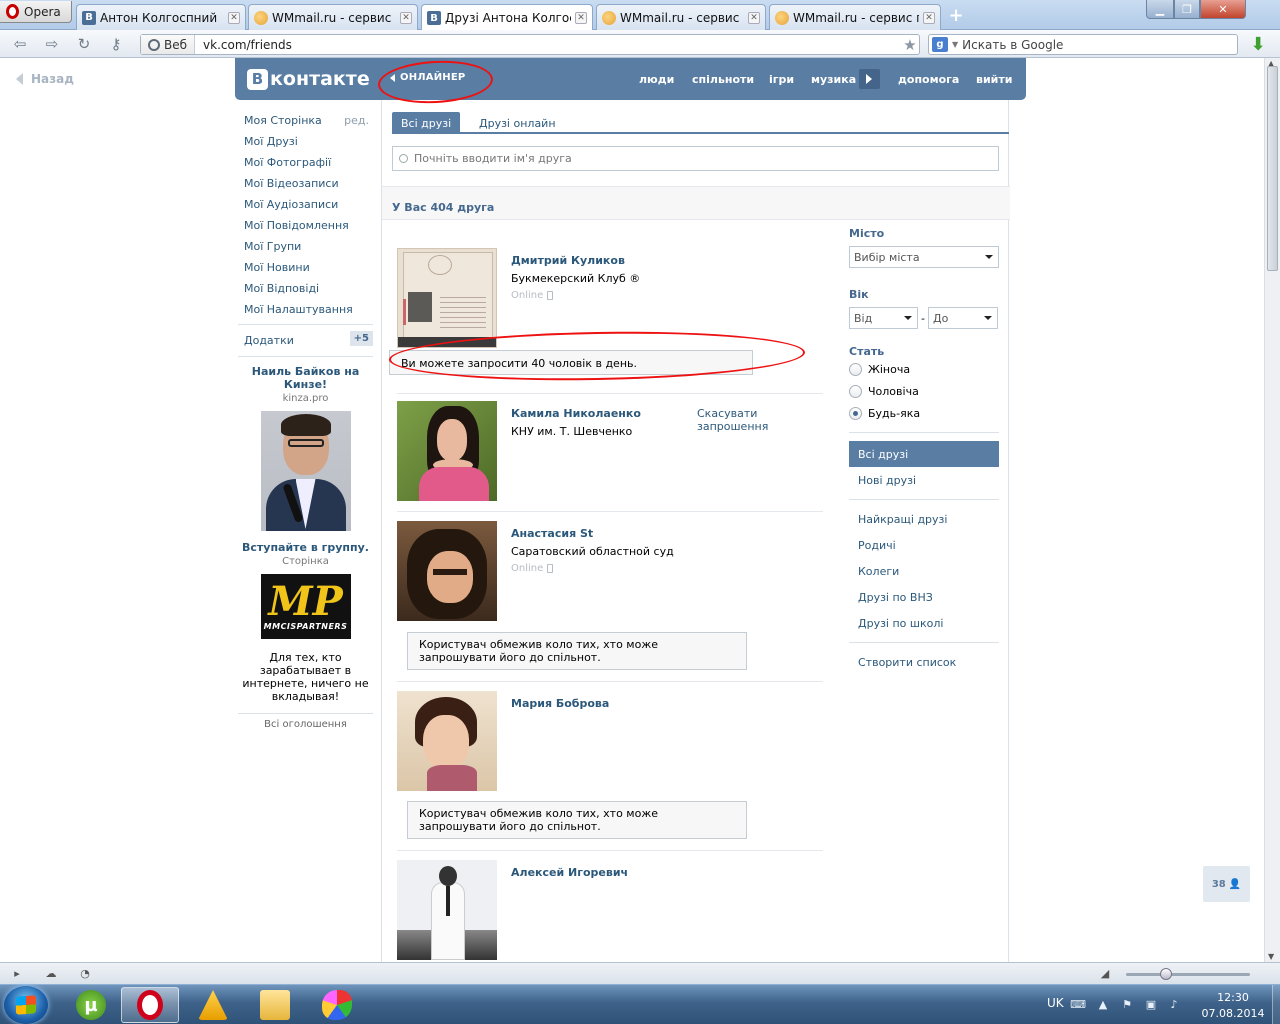 The height and width of the screenshot is (1024, 1280). I want to click on menu-my-groups: Мої Групи, so click(305, 246).